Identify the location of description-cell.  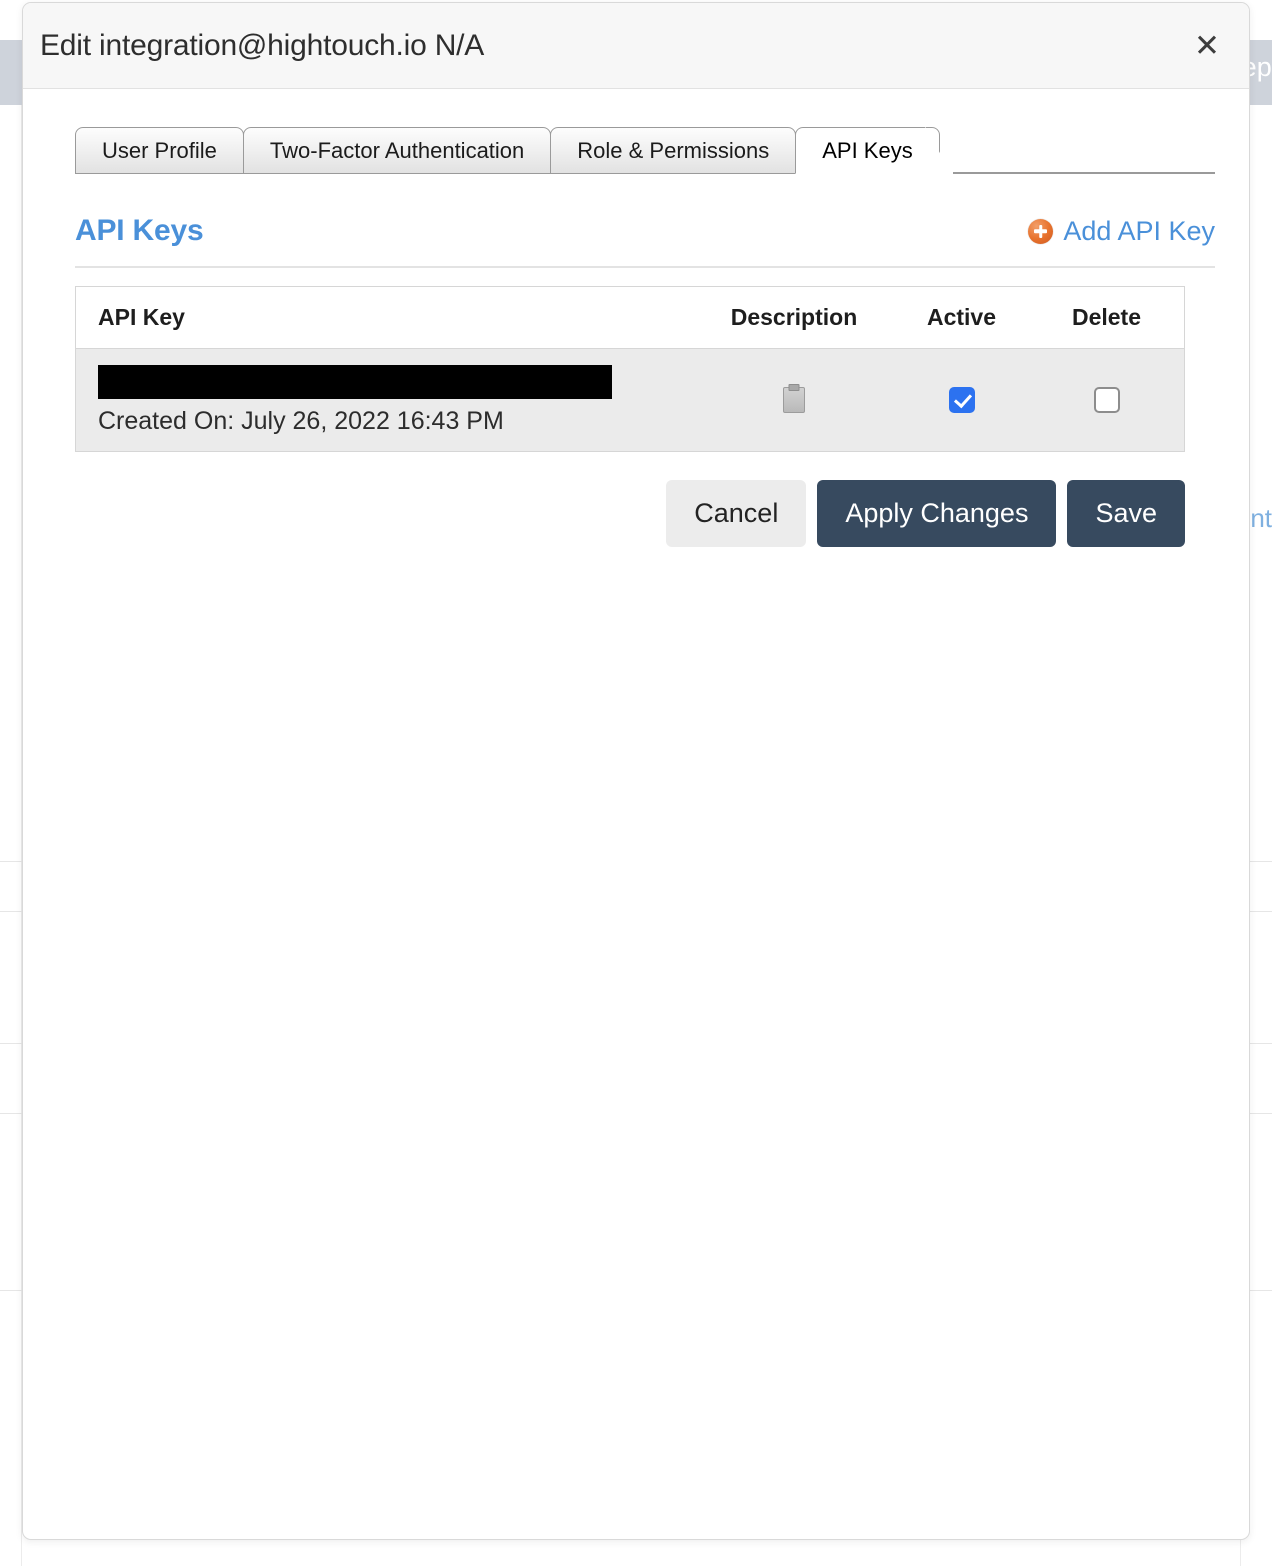
(794, 400).